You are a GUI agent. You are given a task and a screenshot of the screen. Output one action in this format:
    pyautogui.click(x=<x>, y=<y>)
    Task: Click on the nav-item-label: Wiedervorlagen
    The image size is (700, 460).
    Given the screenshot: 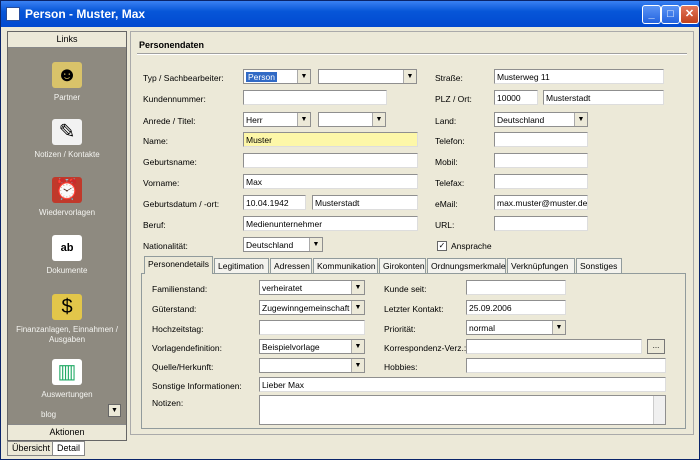 What is the action you would take?
    pyautogui.click(x=67, y=212)
    